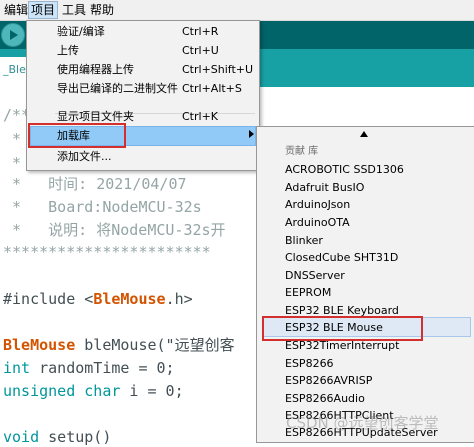 This screenshot has height=447, width=474. What do you see at coordinates (119, 345) in the screenshot?
I see `code-line-declare: BleMouse bleMouse("远望创客` at bounding box center [119, 345].